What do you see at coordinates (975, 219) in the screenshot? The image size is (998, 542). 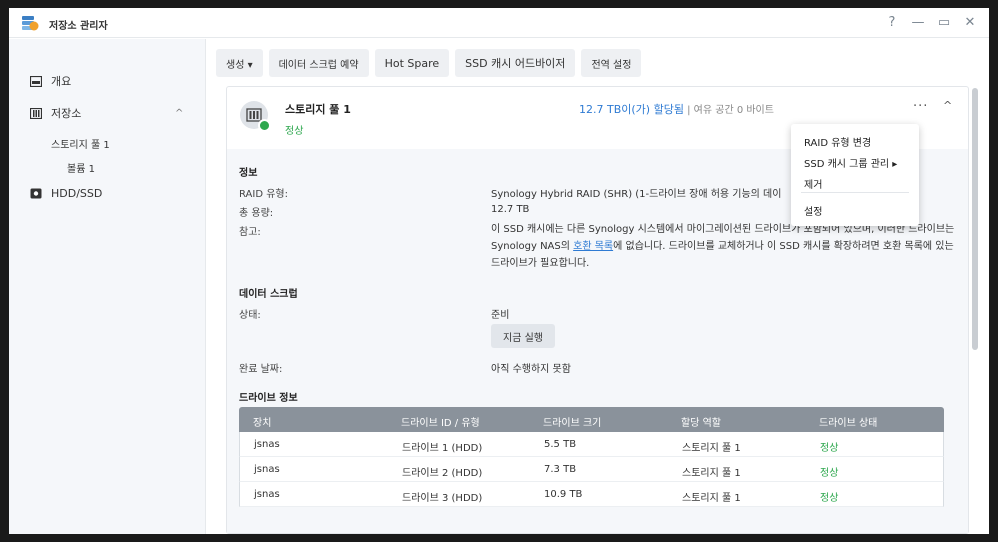 I see `scrollbar` at bounding box center [975, 219].